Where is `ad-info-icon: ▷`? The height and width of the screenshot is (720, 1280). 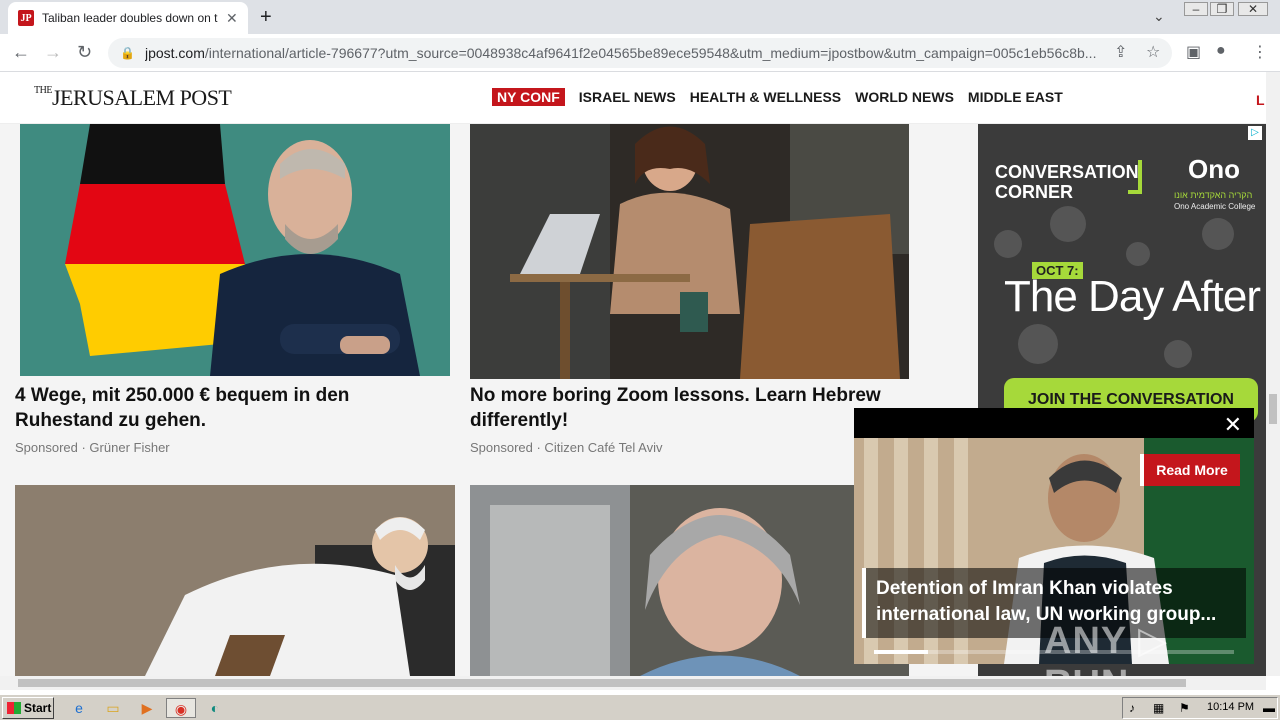 ad-info-icon: ▷ is located at coordinates (1255, 133).